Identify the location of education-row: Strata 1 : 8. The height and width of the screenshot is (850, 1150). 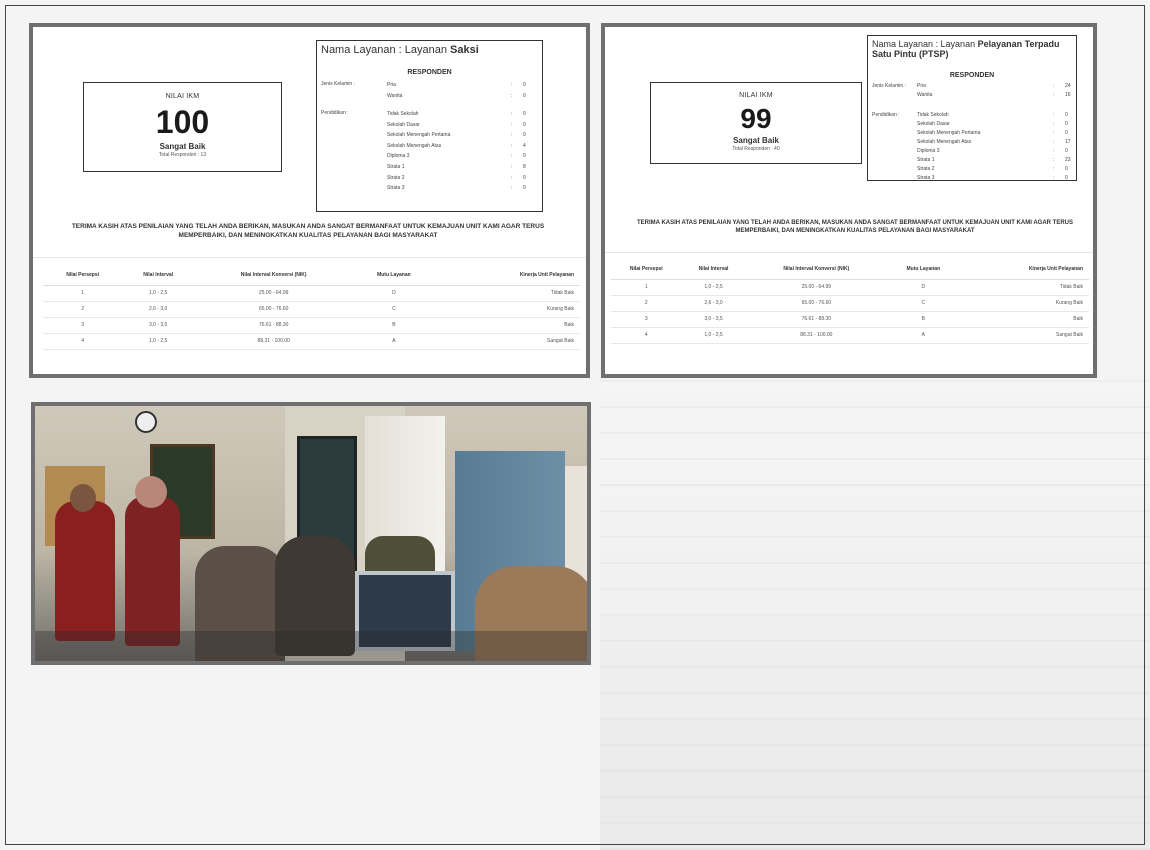
(456, 167).